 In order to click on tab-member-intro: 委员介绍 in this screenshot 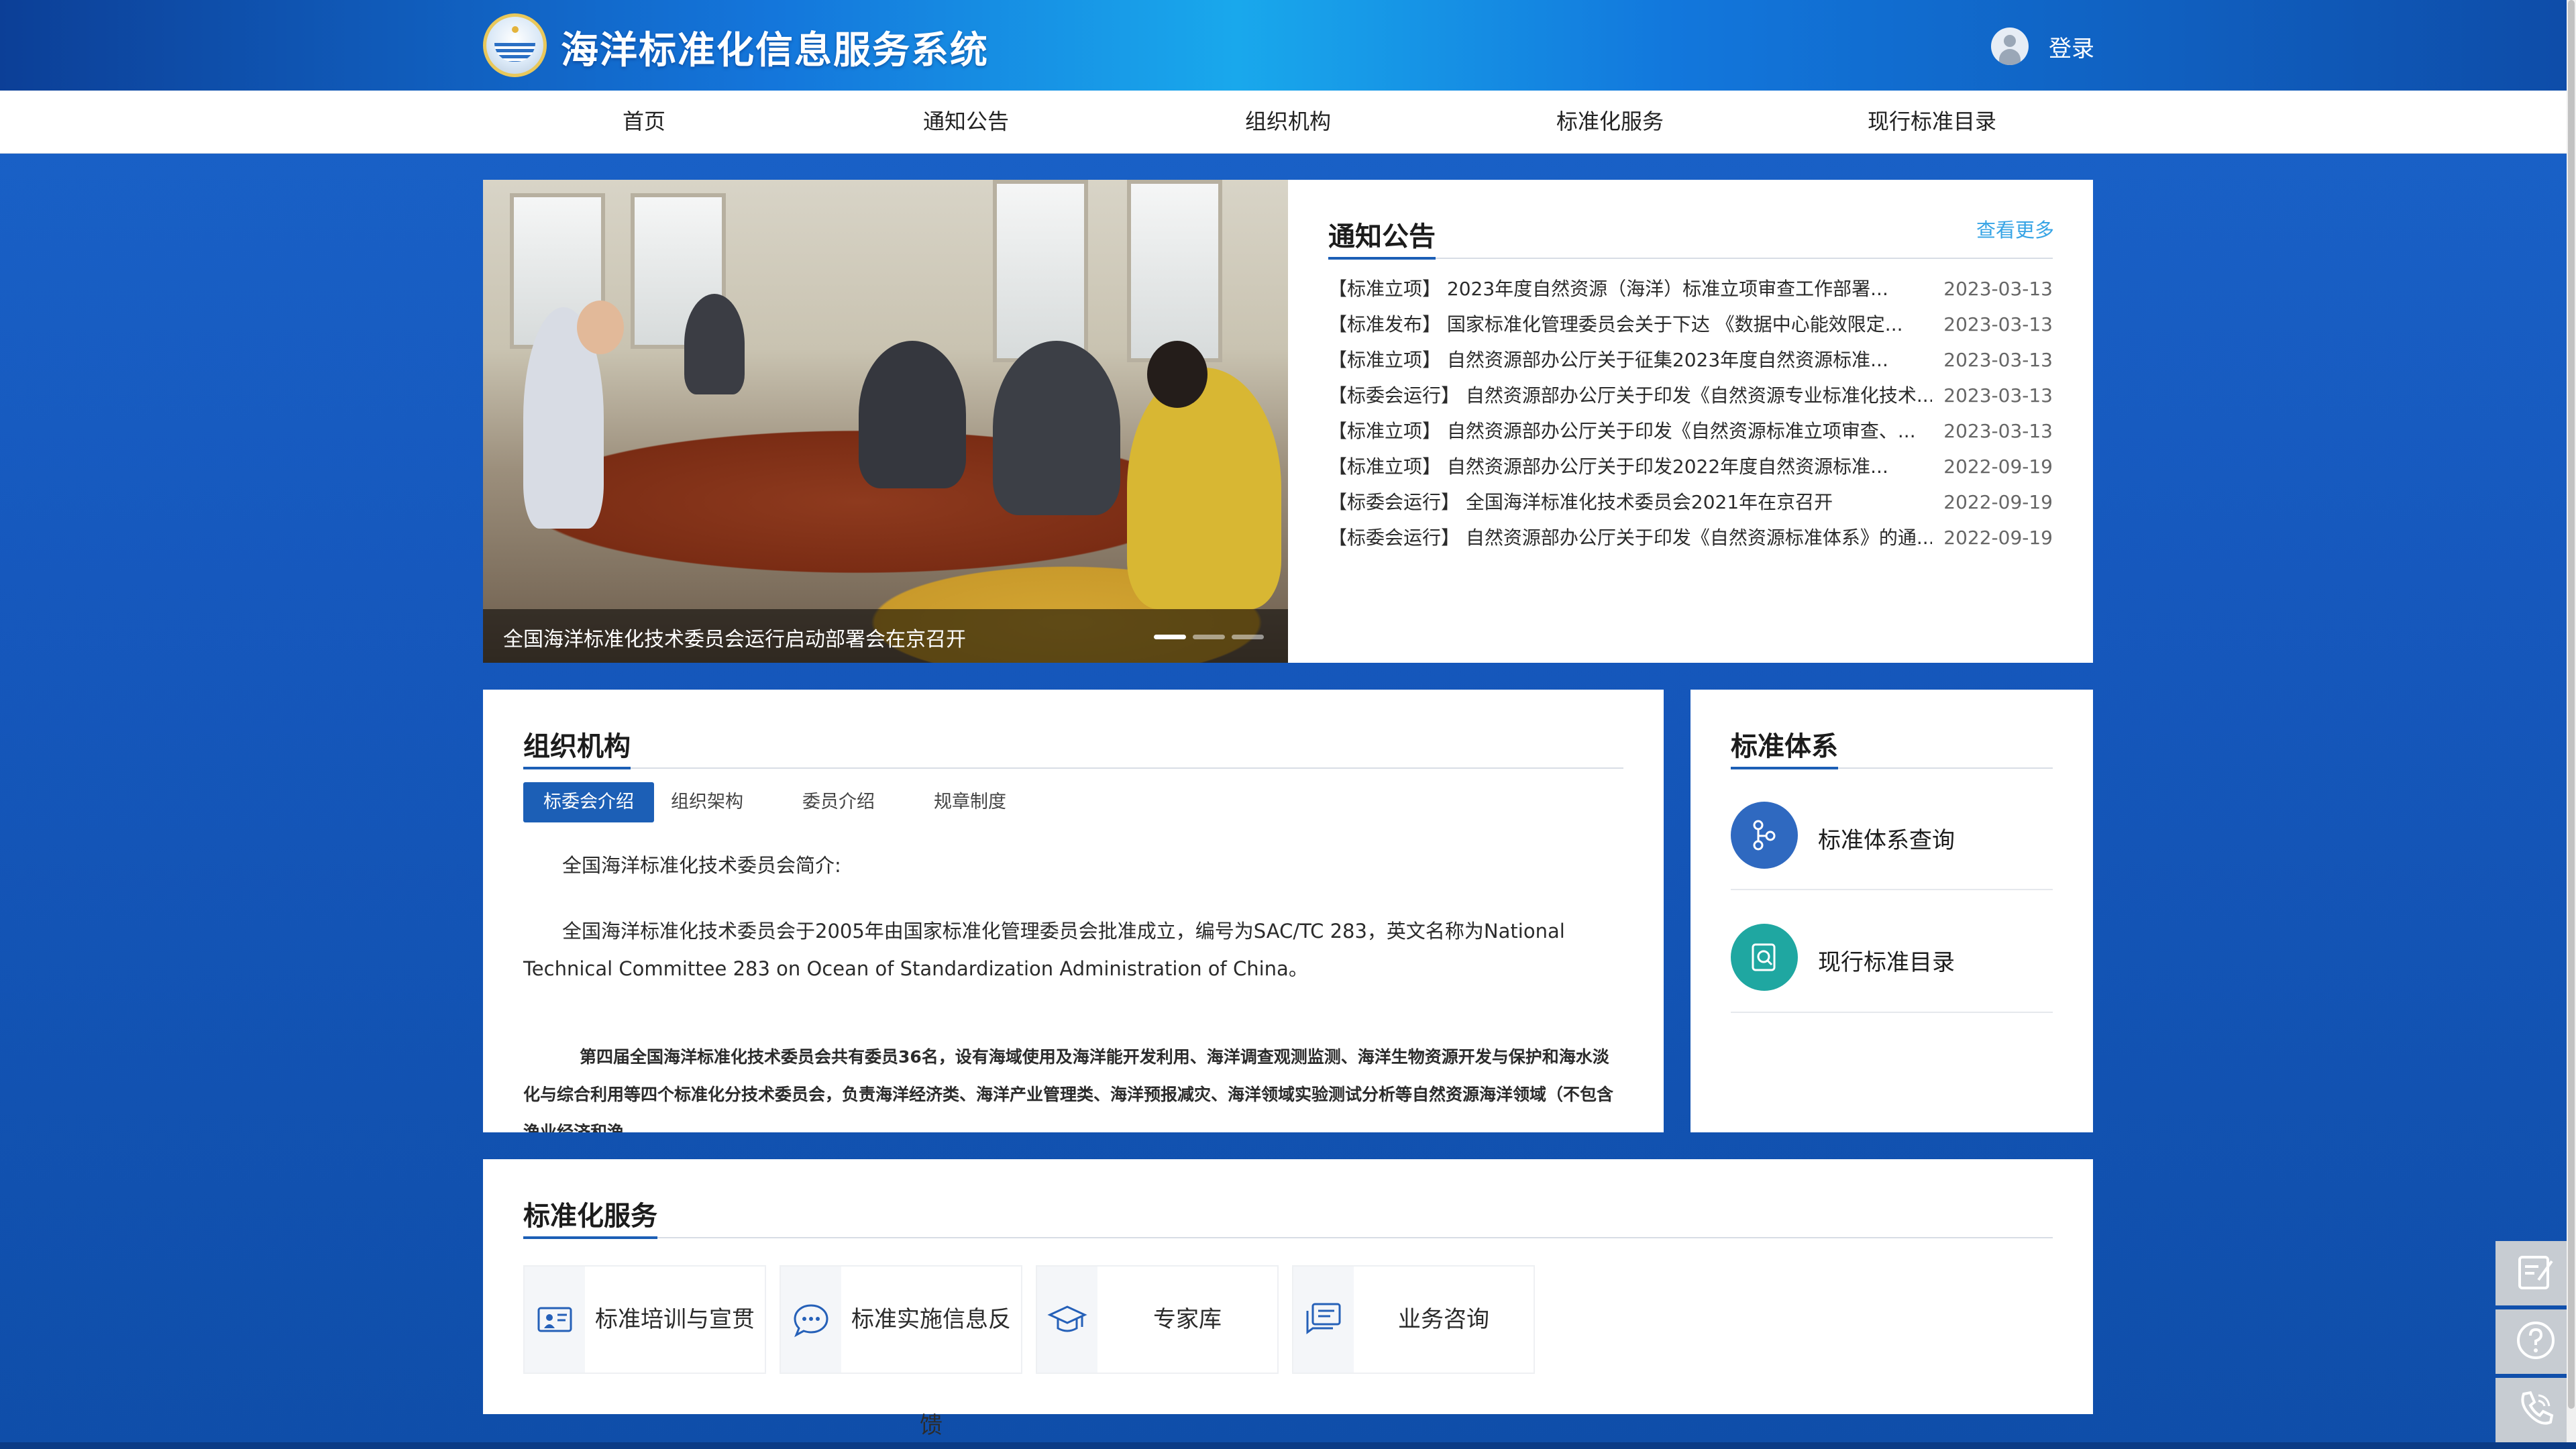, I will do `click(838, 802)`.